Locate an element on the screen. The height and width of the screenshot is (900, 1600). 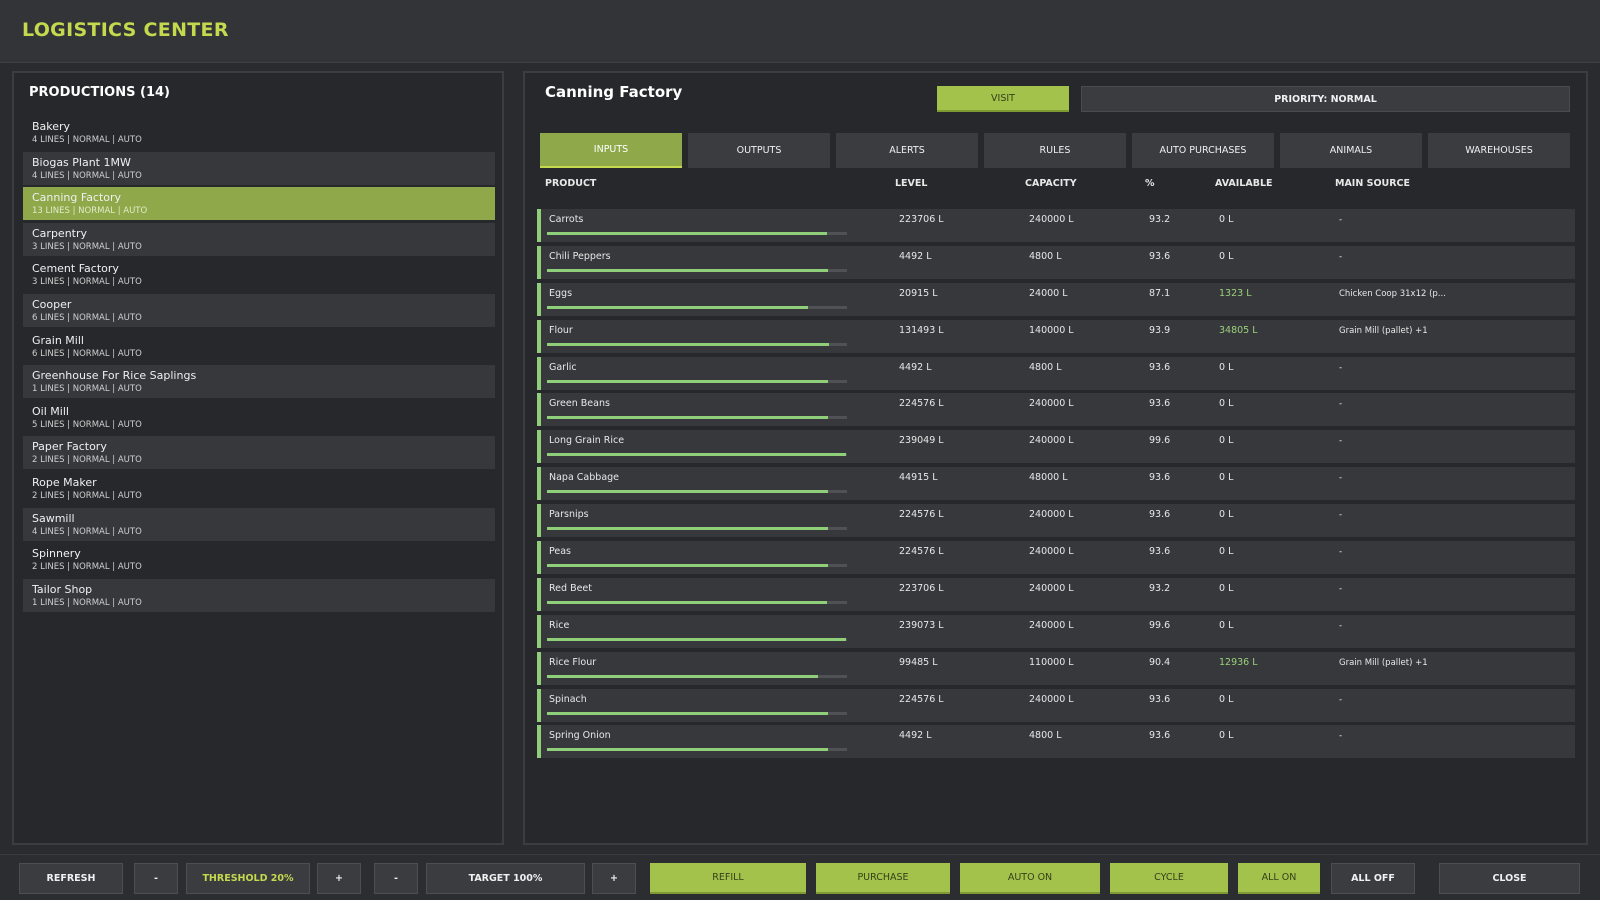
app-title: LOGISTICS CENTER is located at coordinates (125, 30).